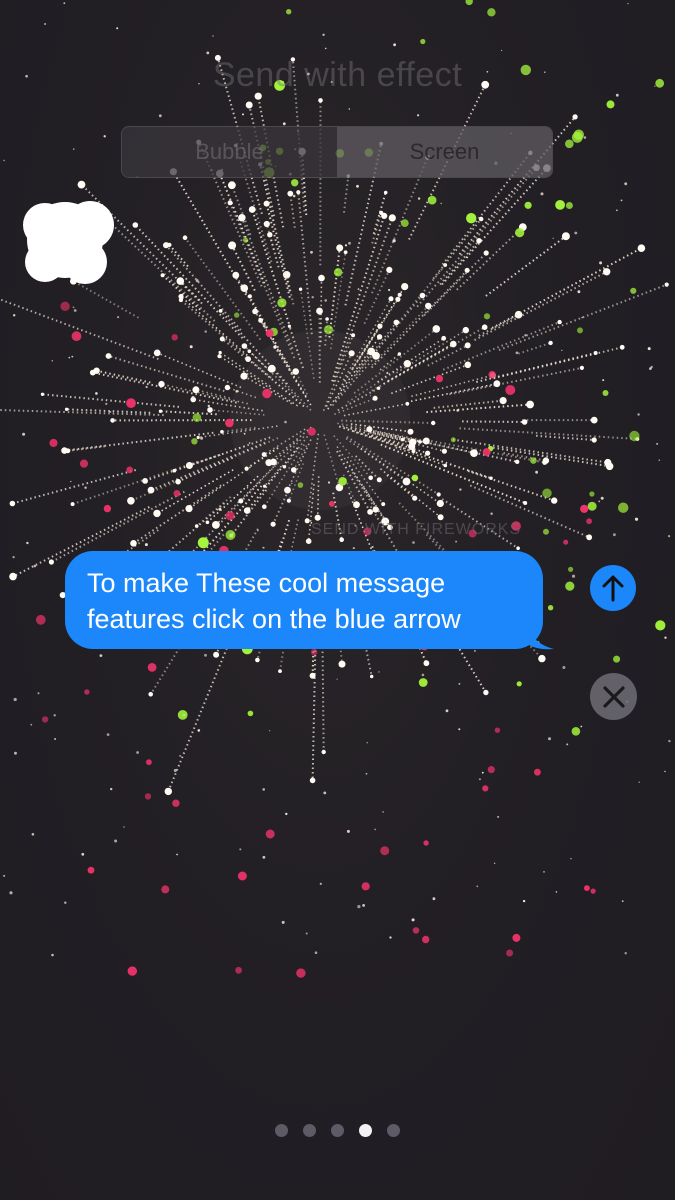 Image resolution: width=675 pixels, height=1200 pixels. I want to click on send-button, so click(613, 588).